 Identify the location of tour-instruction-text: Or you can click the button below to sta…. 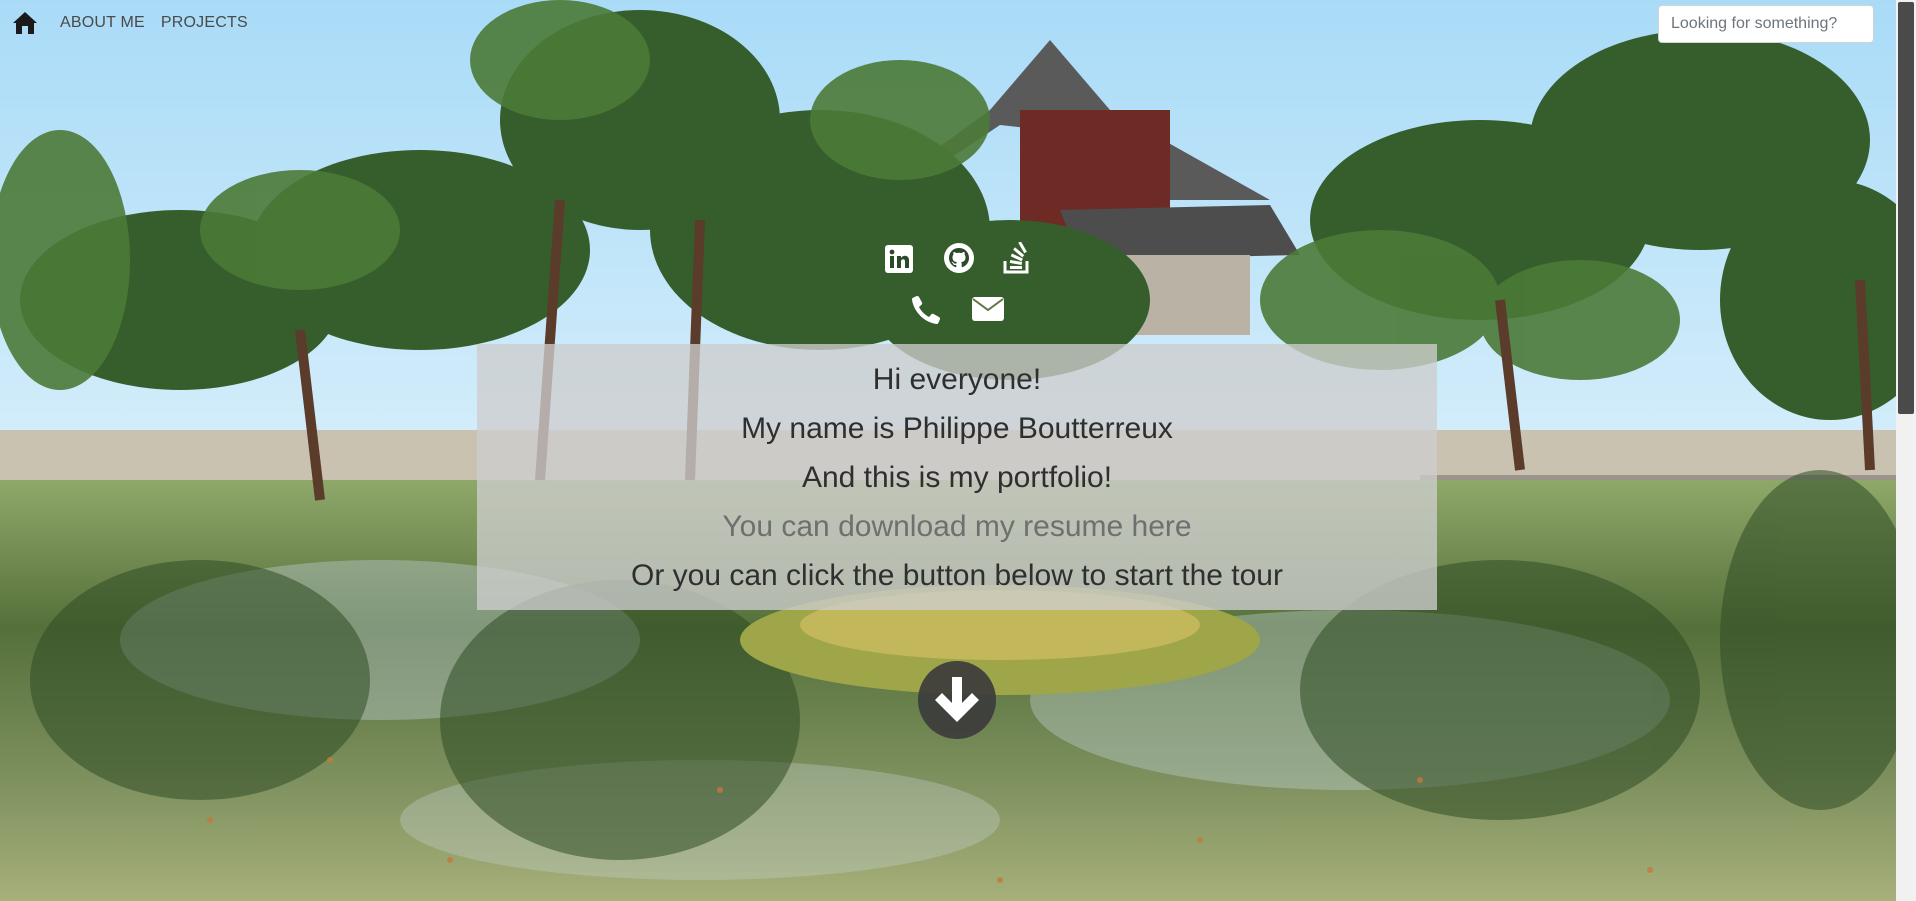
(956, 575).